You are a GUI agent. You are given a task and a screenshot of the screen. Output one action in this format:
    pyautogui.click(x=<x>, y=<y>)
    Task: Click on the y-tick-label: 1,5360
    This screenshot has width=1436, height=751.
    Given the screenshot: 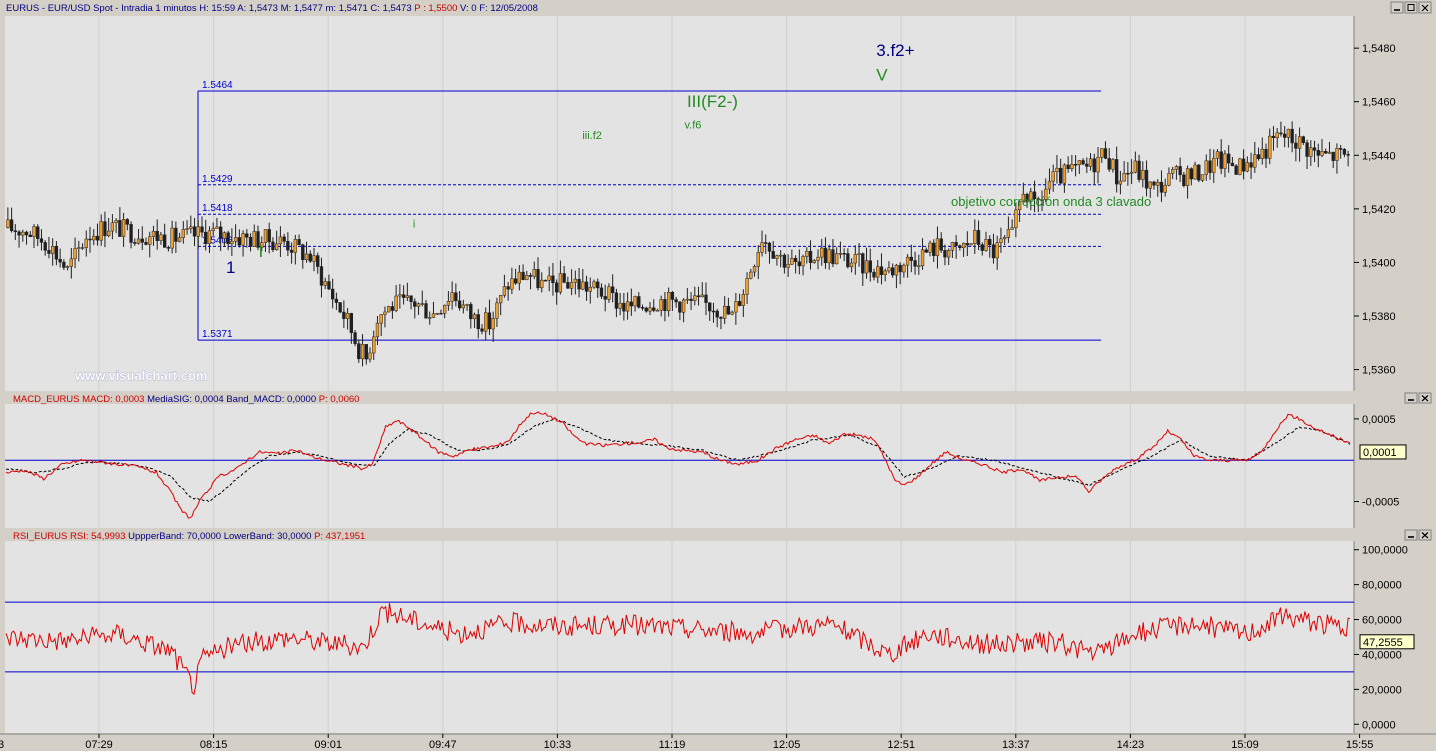 What is the action you would take?
    pyautogui.click(x=1379, y=371)
    